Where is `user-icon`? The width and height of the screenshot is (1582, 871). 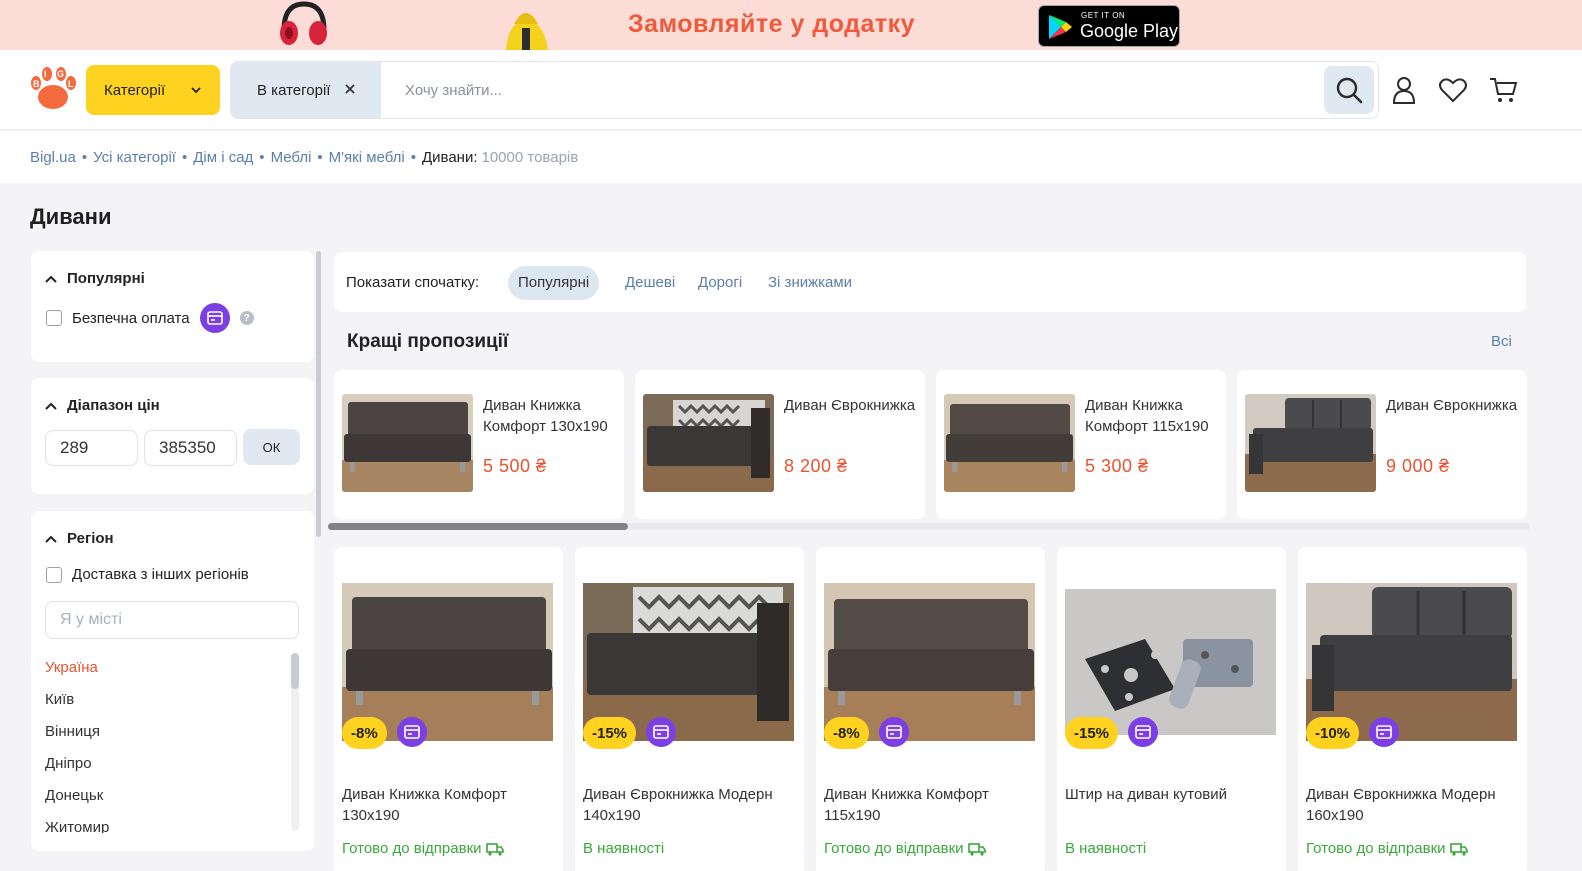 user-icon is located at coordinates (1404, 90).